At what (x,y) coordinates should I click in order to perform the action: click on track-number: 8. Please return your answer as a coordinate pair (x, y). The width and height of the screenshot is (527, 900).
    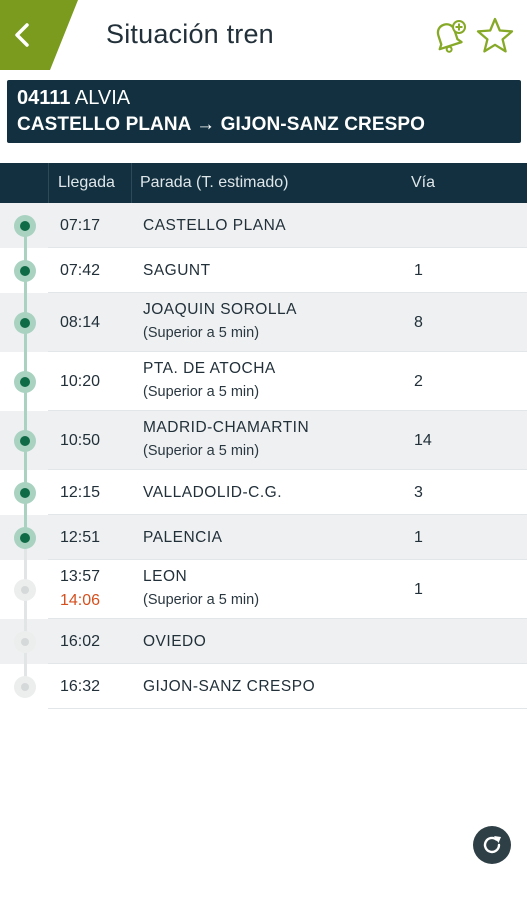
    Looking at the image, I should click on (418, 322).